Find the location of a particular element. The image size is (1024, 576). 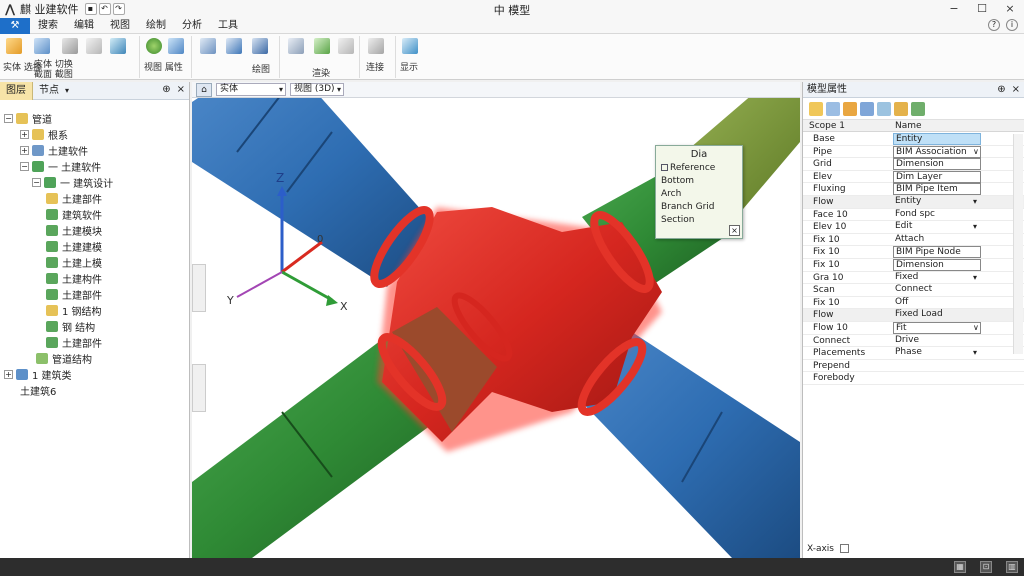

property-row: Fix 10 Off is located at coordinates (913, 303).